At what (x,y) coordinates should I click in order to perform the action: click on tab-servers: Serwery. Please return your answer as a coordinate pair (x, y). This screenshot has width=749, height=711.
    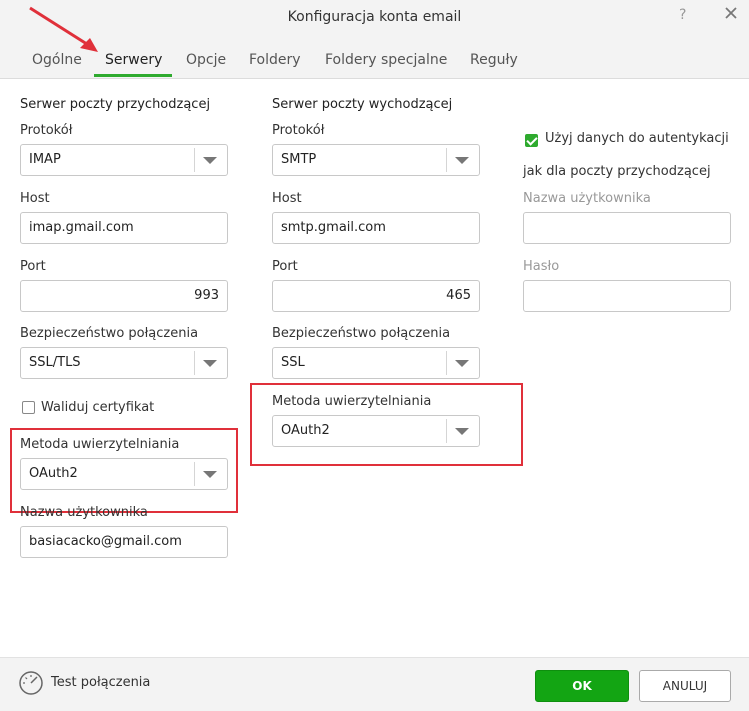
    Looking at the image, I should click on (133, 60).